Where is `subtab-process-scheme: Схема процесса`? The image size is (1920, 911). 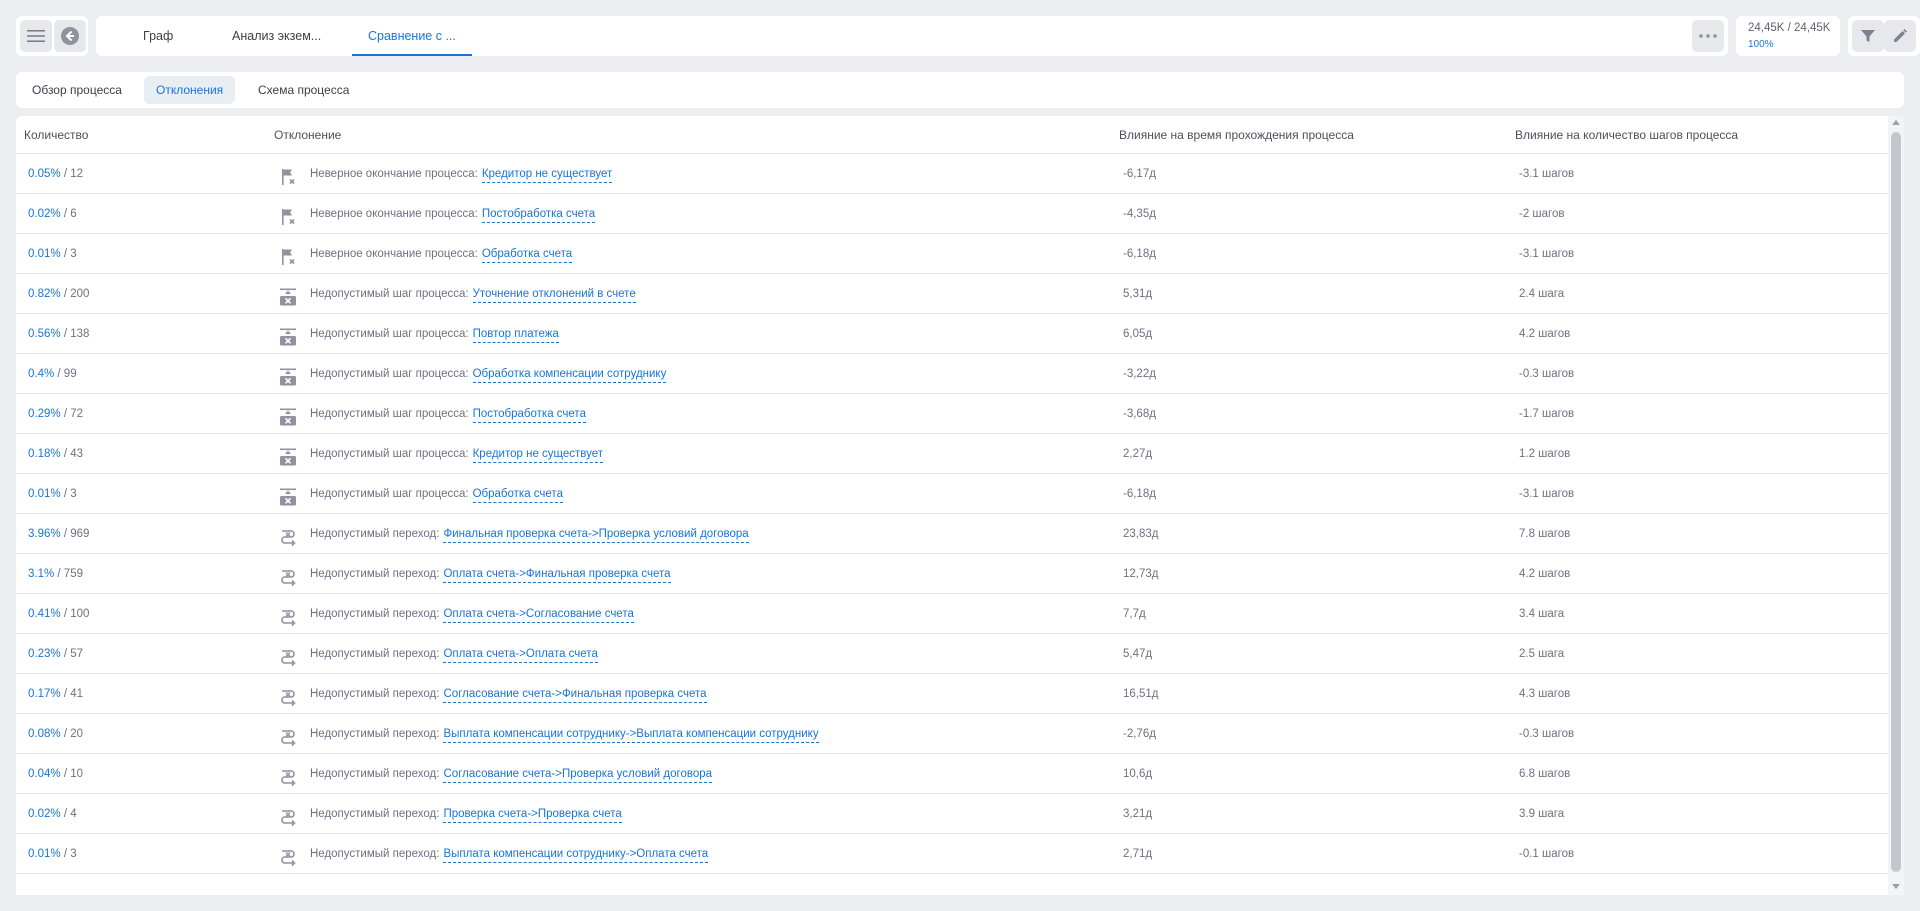 subtab-process-scheme: Схема процесса is located at coordinates (303, 90).